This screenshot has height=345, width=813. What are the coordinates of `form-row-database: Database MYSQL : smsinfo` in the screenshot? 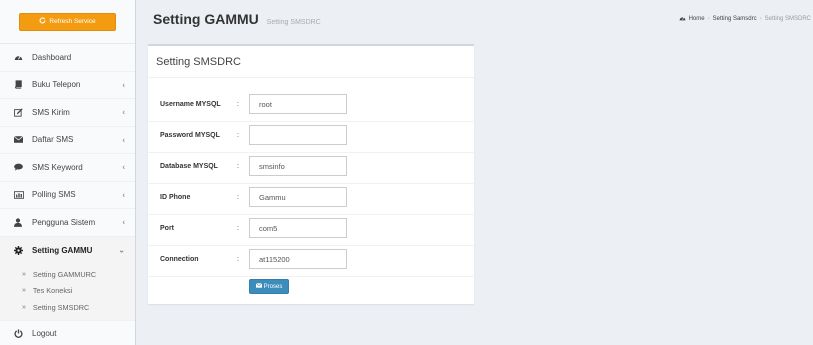 It's located at (311, 169).